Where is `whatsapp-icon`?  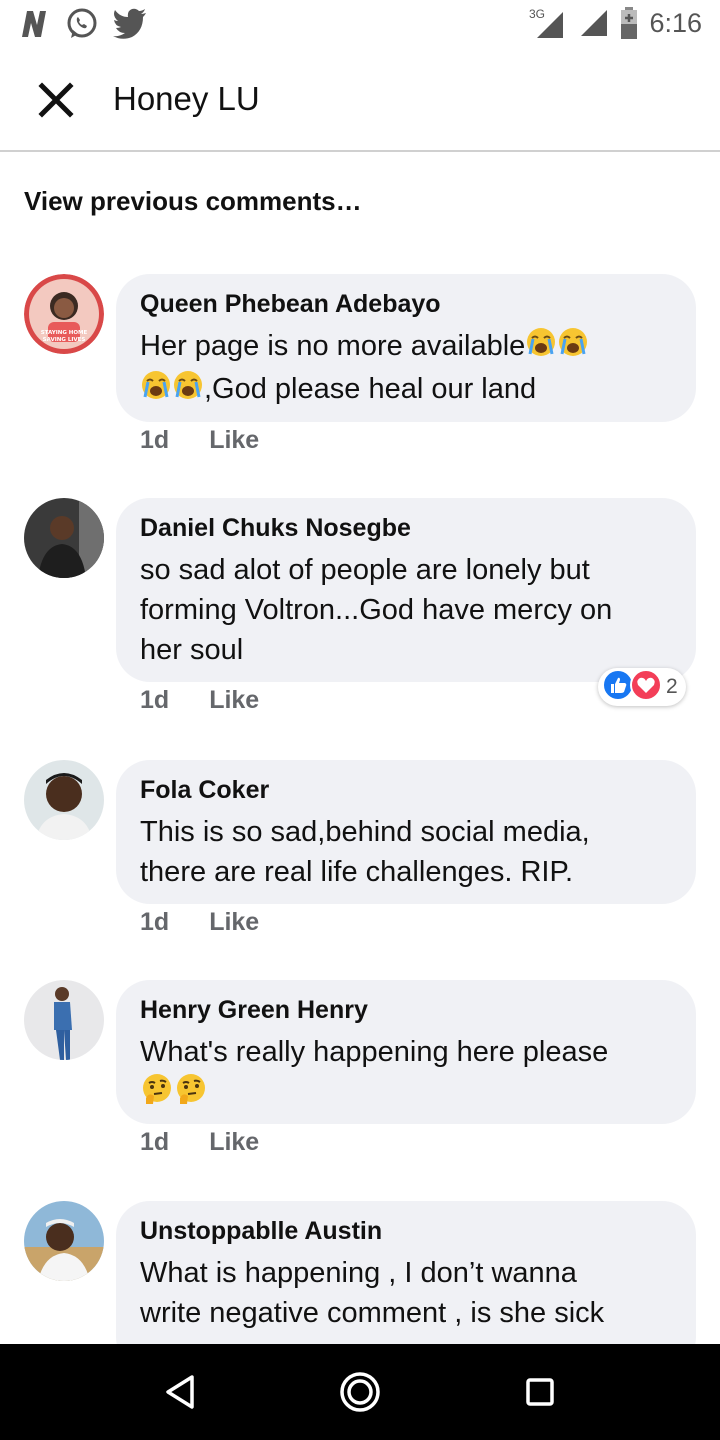 whatsapp-icon is located at coordinates (82, 23).